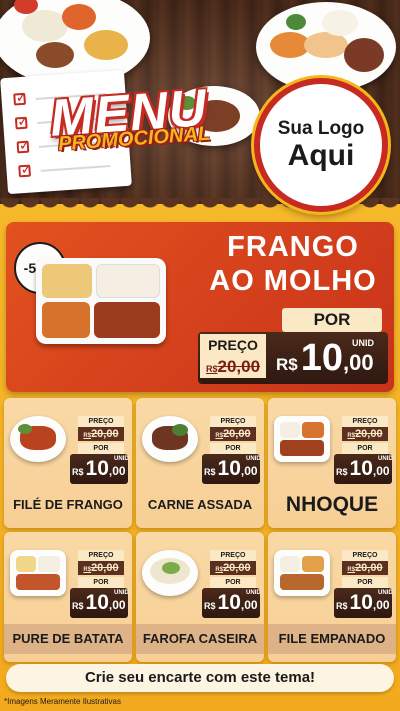  What do you see at coordinates (62, 701) in the screenshot?
I see `disclaimer-text: *Imagens Meramente Ilustrativas` at bounding box center [62, 701].